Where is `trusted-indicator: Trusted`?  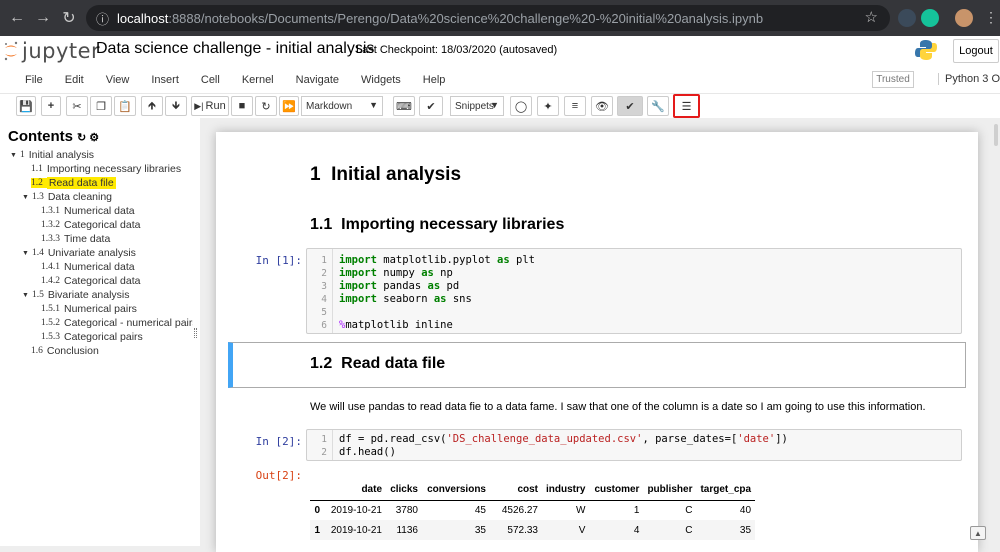
trusted-indicator: Trusted is located at coordinates (893, 79).